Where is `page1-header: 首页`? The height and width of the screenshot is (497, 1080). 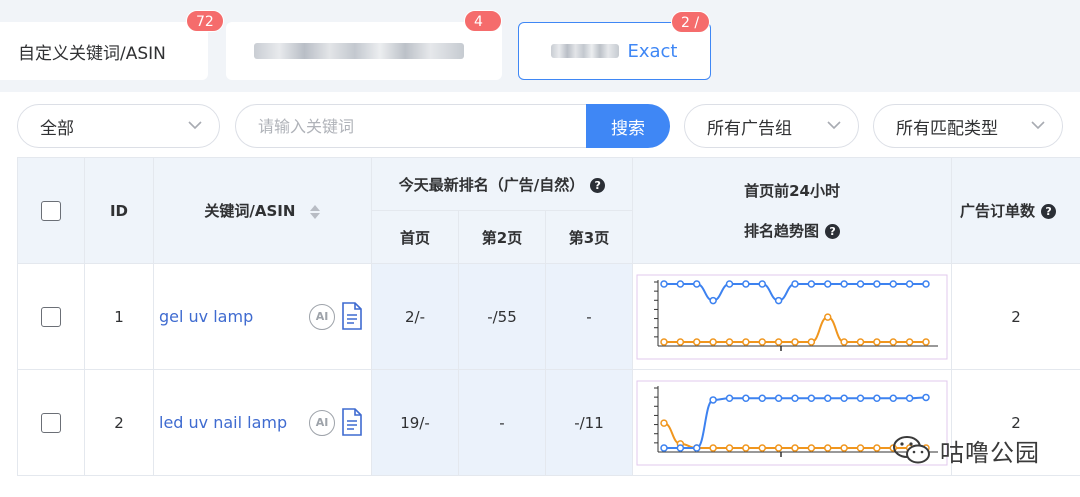 page1-header: 首页 is located at coordinates (415, 237).